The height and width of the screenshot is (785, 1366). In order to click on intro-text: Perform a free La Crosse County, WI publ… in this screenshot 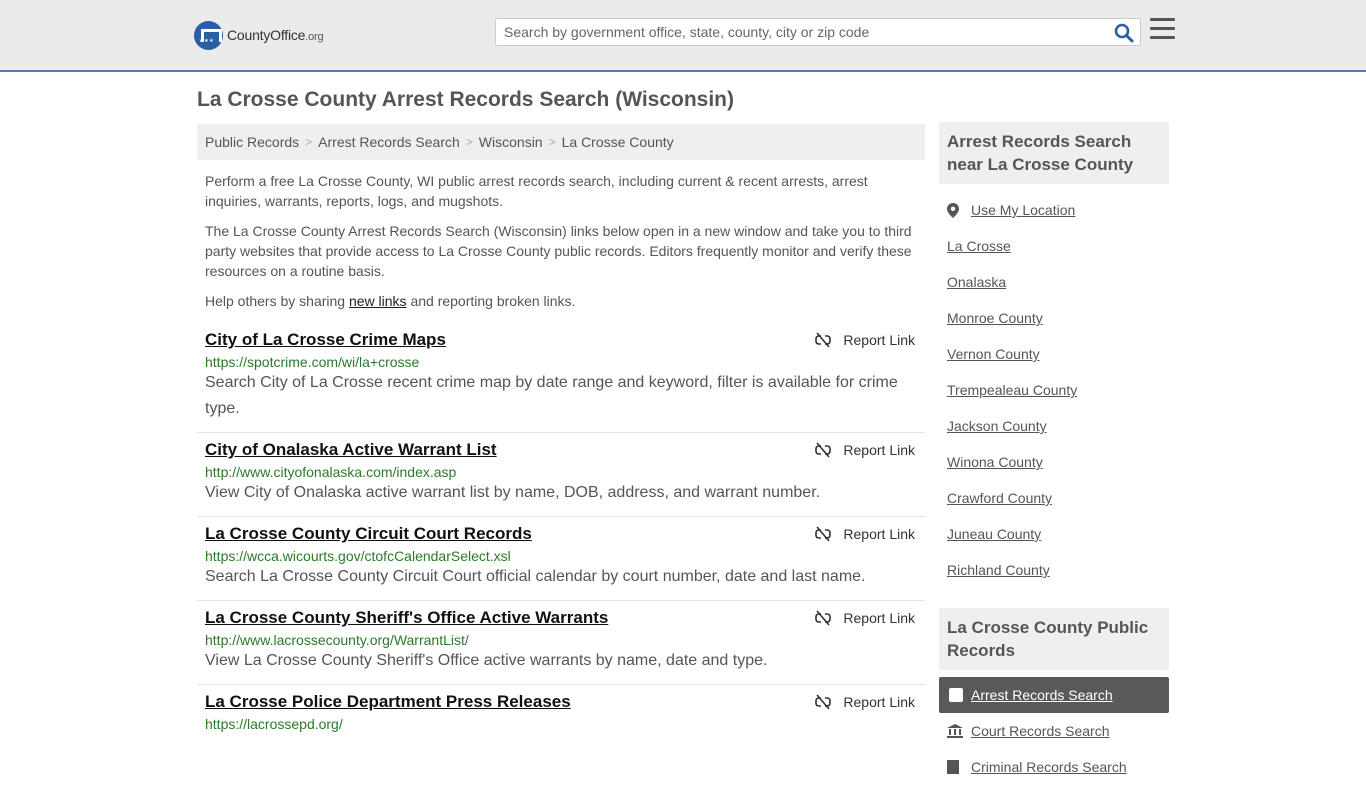, I will do `click(561, 246)`.